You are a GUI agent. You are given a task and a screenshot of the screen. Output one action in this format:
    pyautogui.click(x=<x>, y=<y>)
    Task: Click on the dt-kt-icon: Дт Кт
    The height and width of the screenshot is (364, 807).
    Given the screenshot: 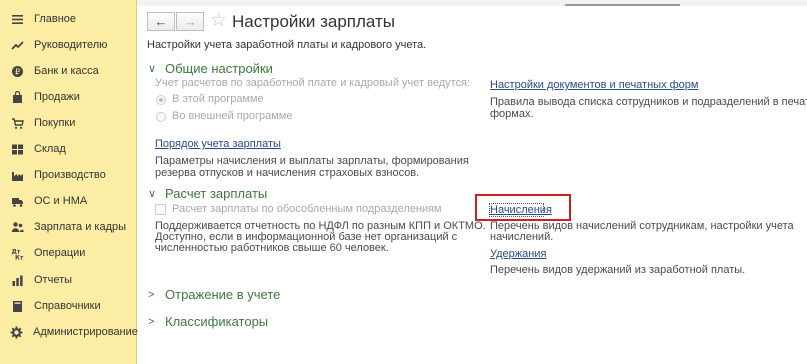 What is the action you would take?
    pyautogui.click(x=17, y=253)
    